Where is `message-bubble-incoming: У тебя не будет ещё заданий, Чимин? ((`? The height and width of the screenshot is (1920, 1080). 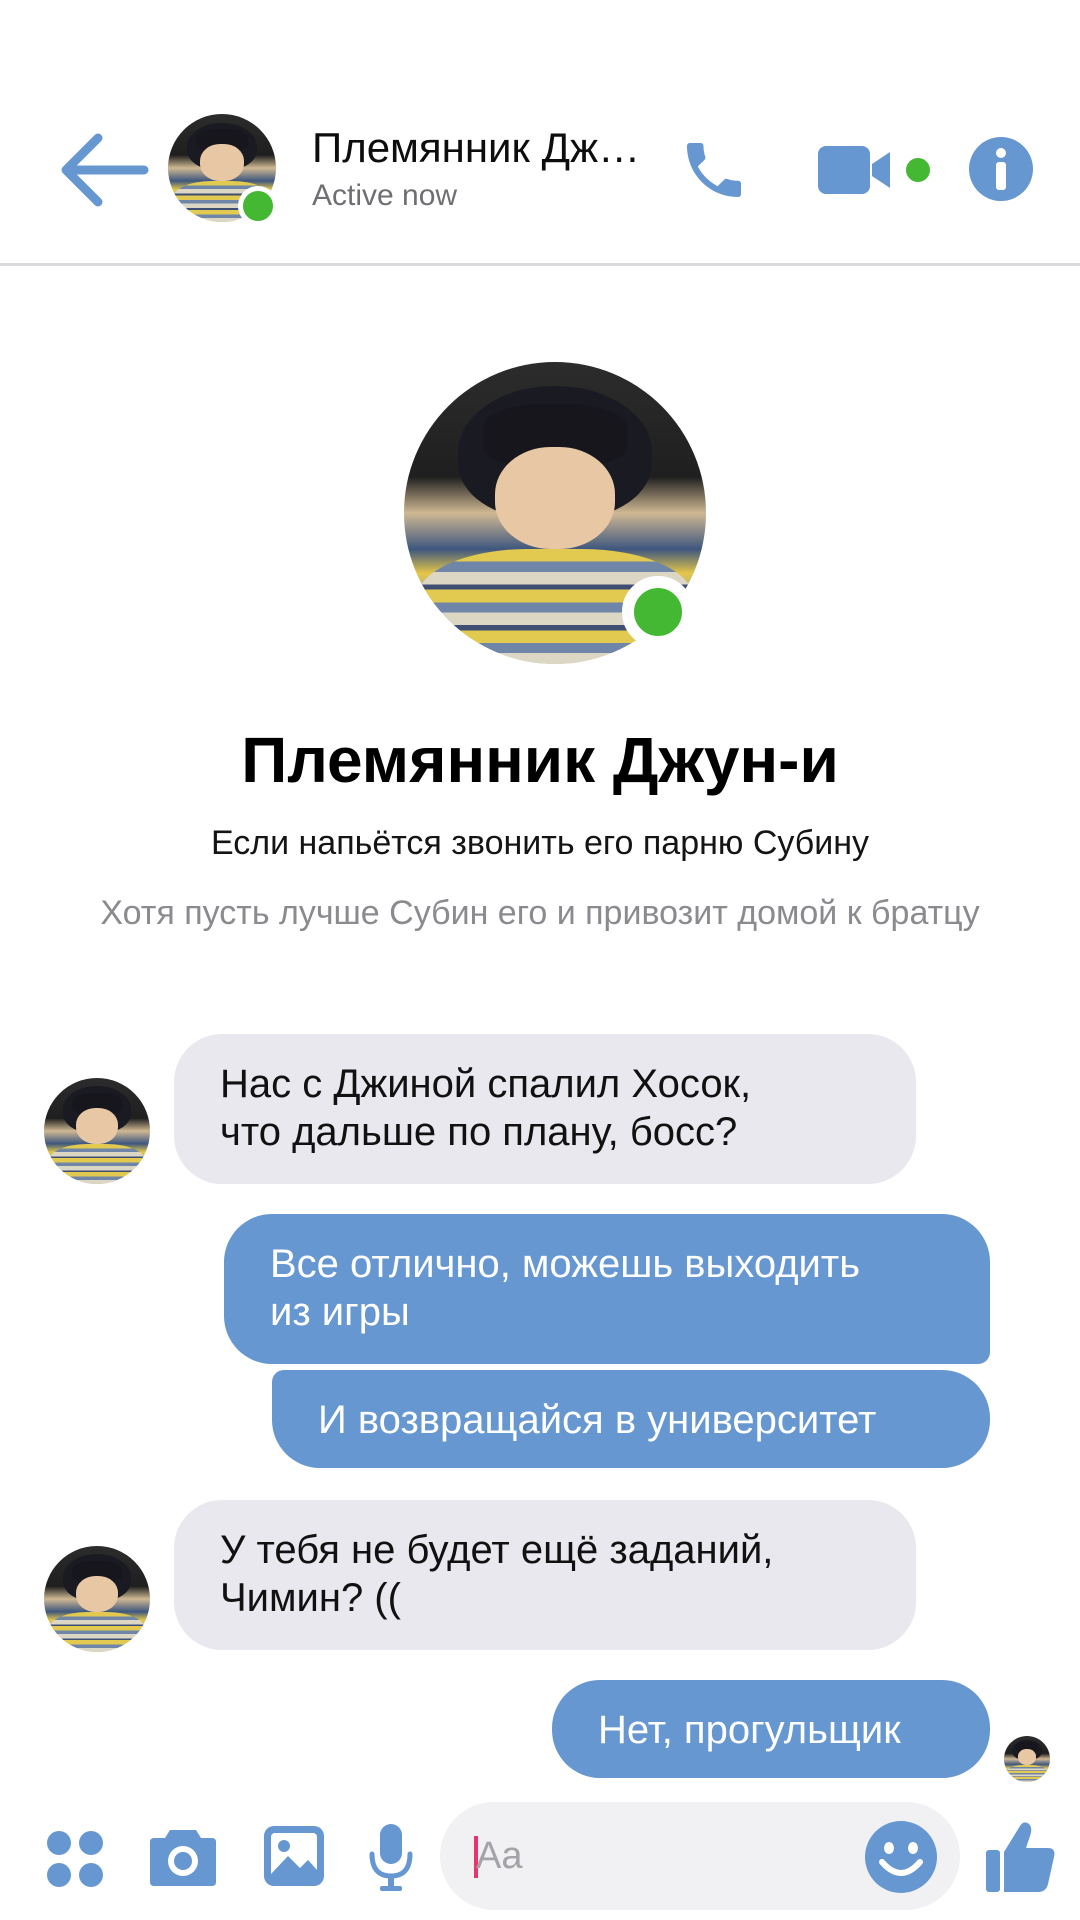
message-bubble-incoming: У тебя не будет ещё заданий, Чимин? (( is located at coordinates (545, 1575).